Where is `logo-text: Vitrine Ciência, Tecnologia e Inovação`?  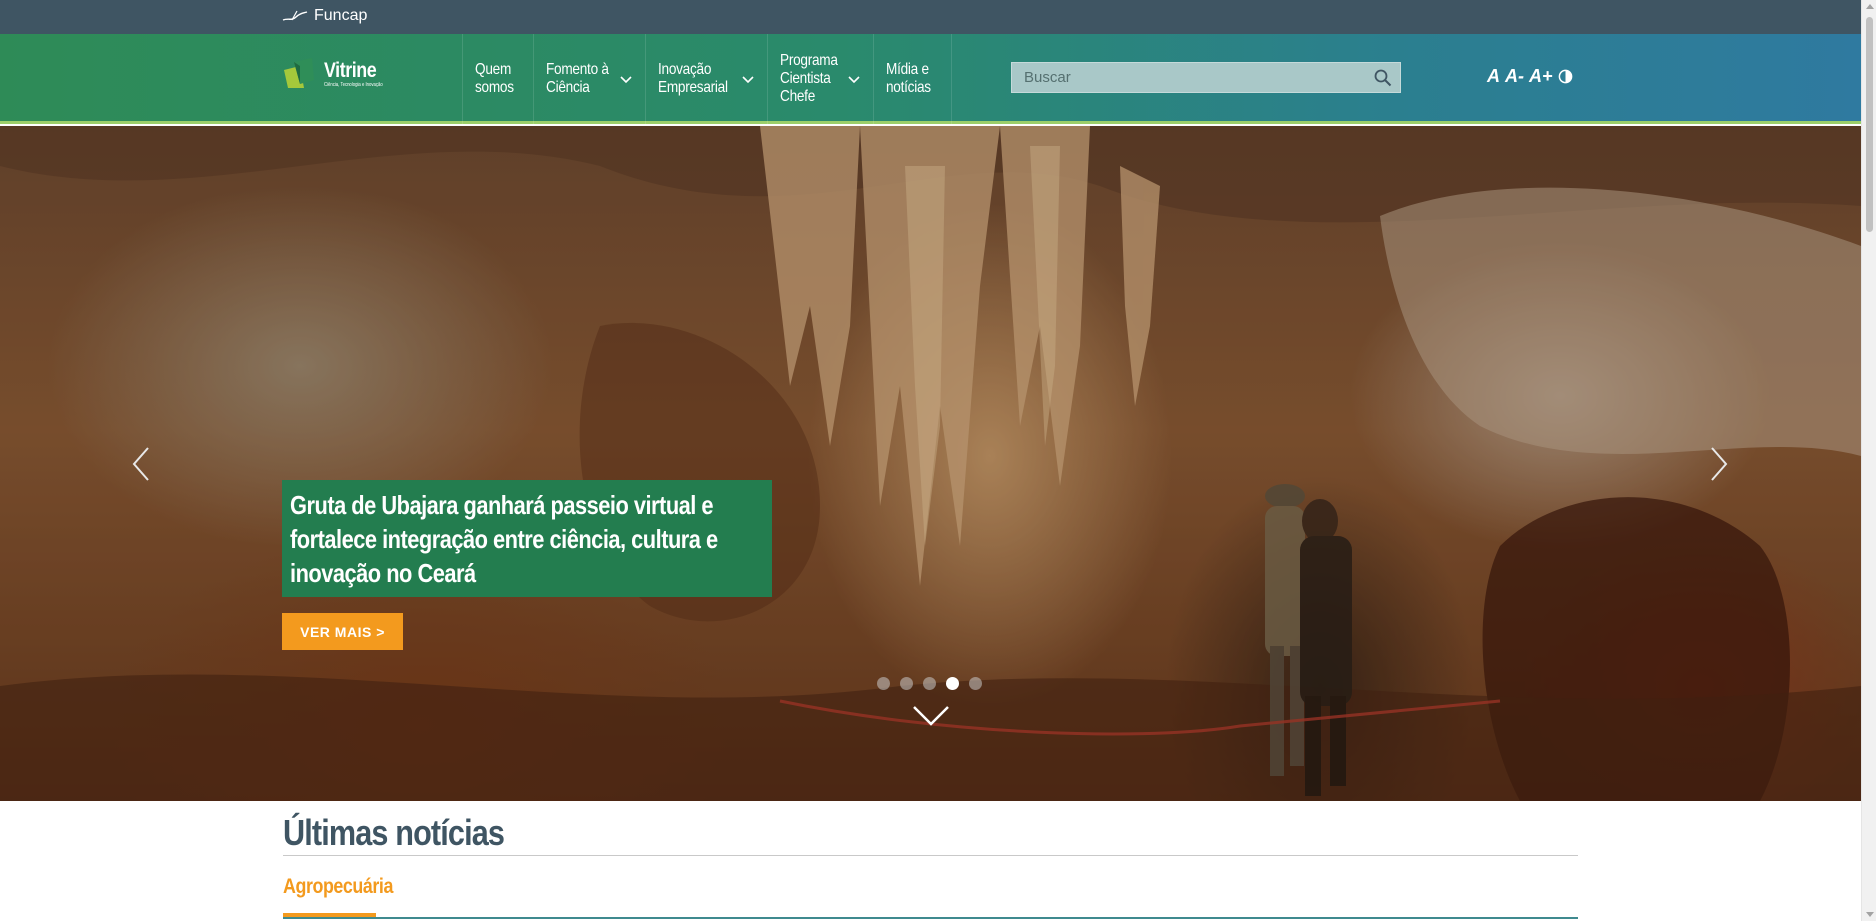
logo-text: Vitrine Ciência, Tecnologia e Inovação is located at coordinates (358, 74).